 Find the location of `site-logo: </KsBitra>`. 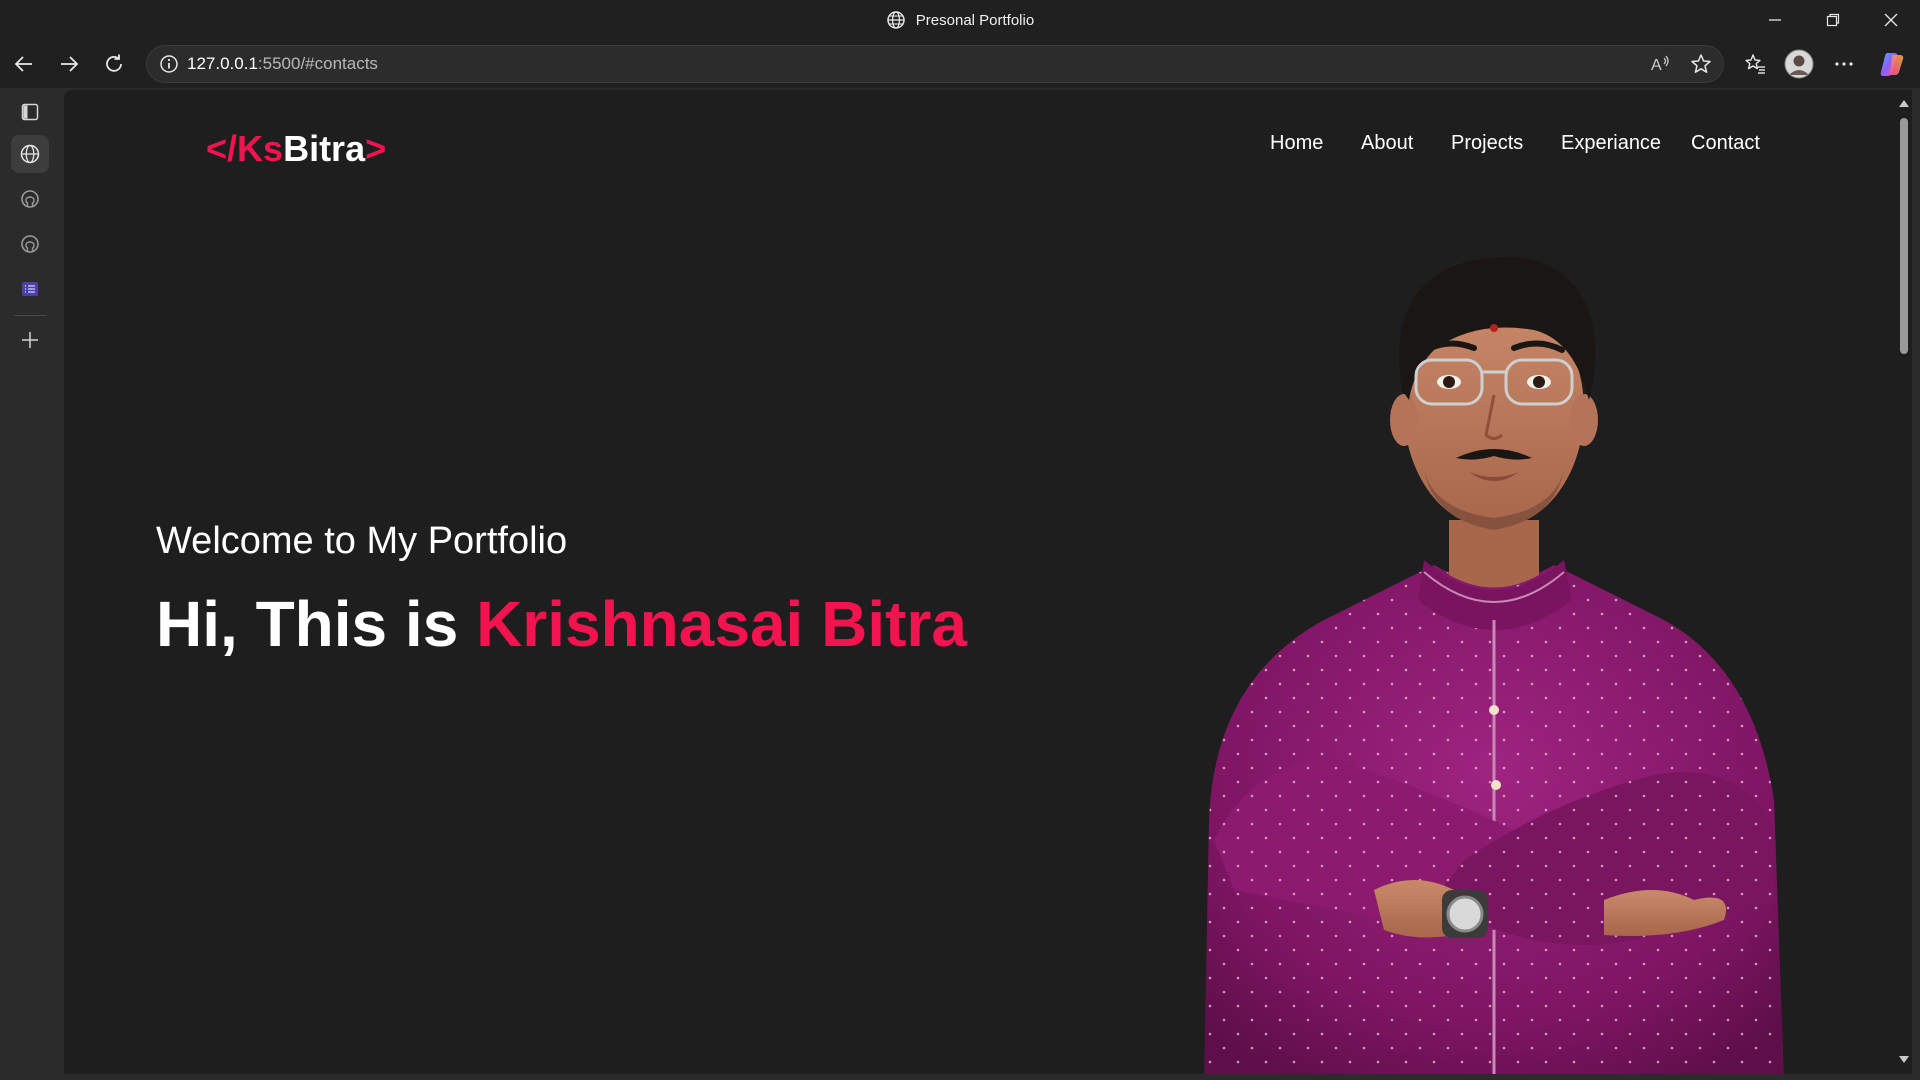

site-logo: </KsBitra> is located at coordinates (296, 149).